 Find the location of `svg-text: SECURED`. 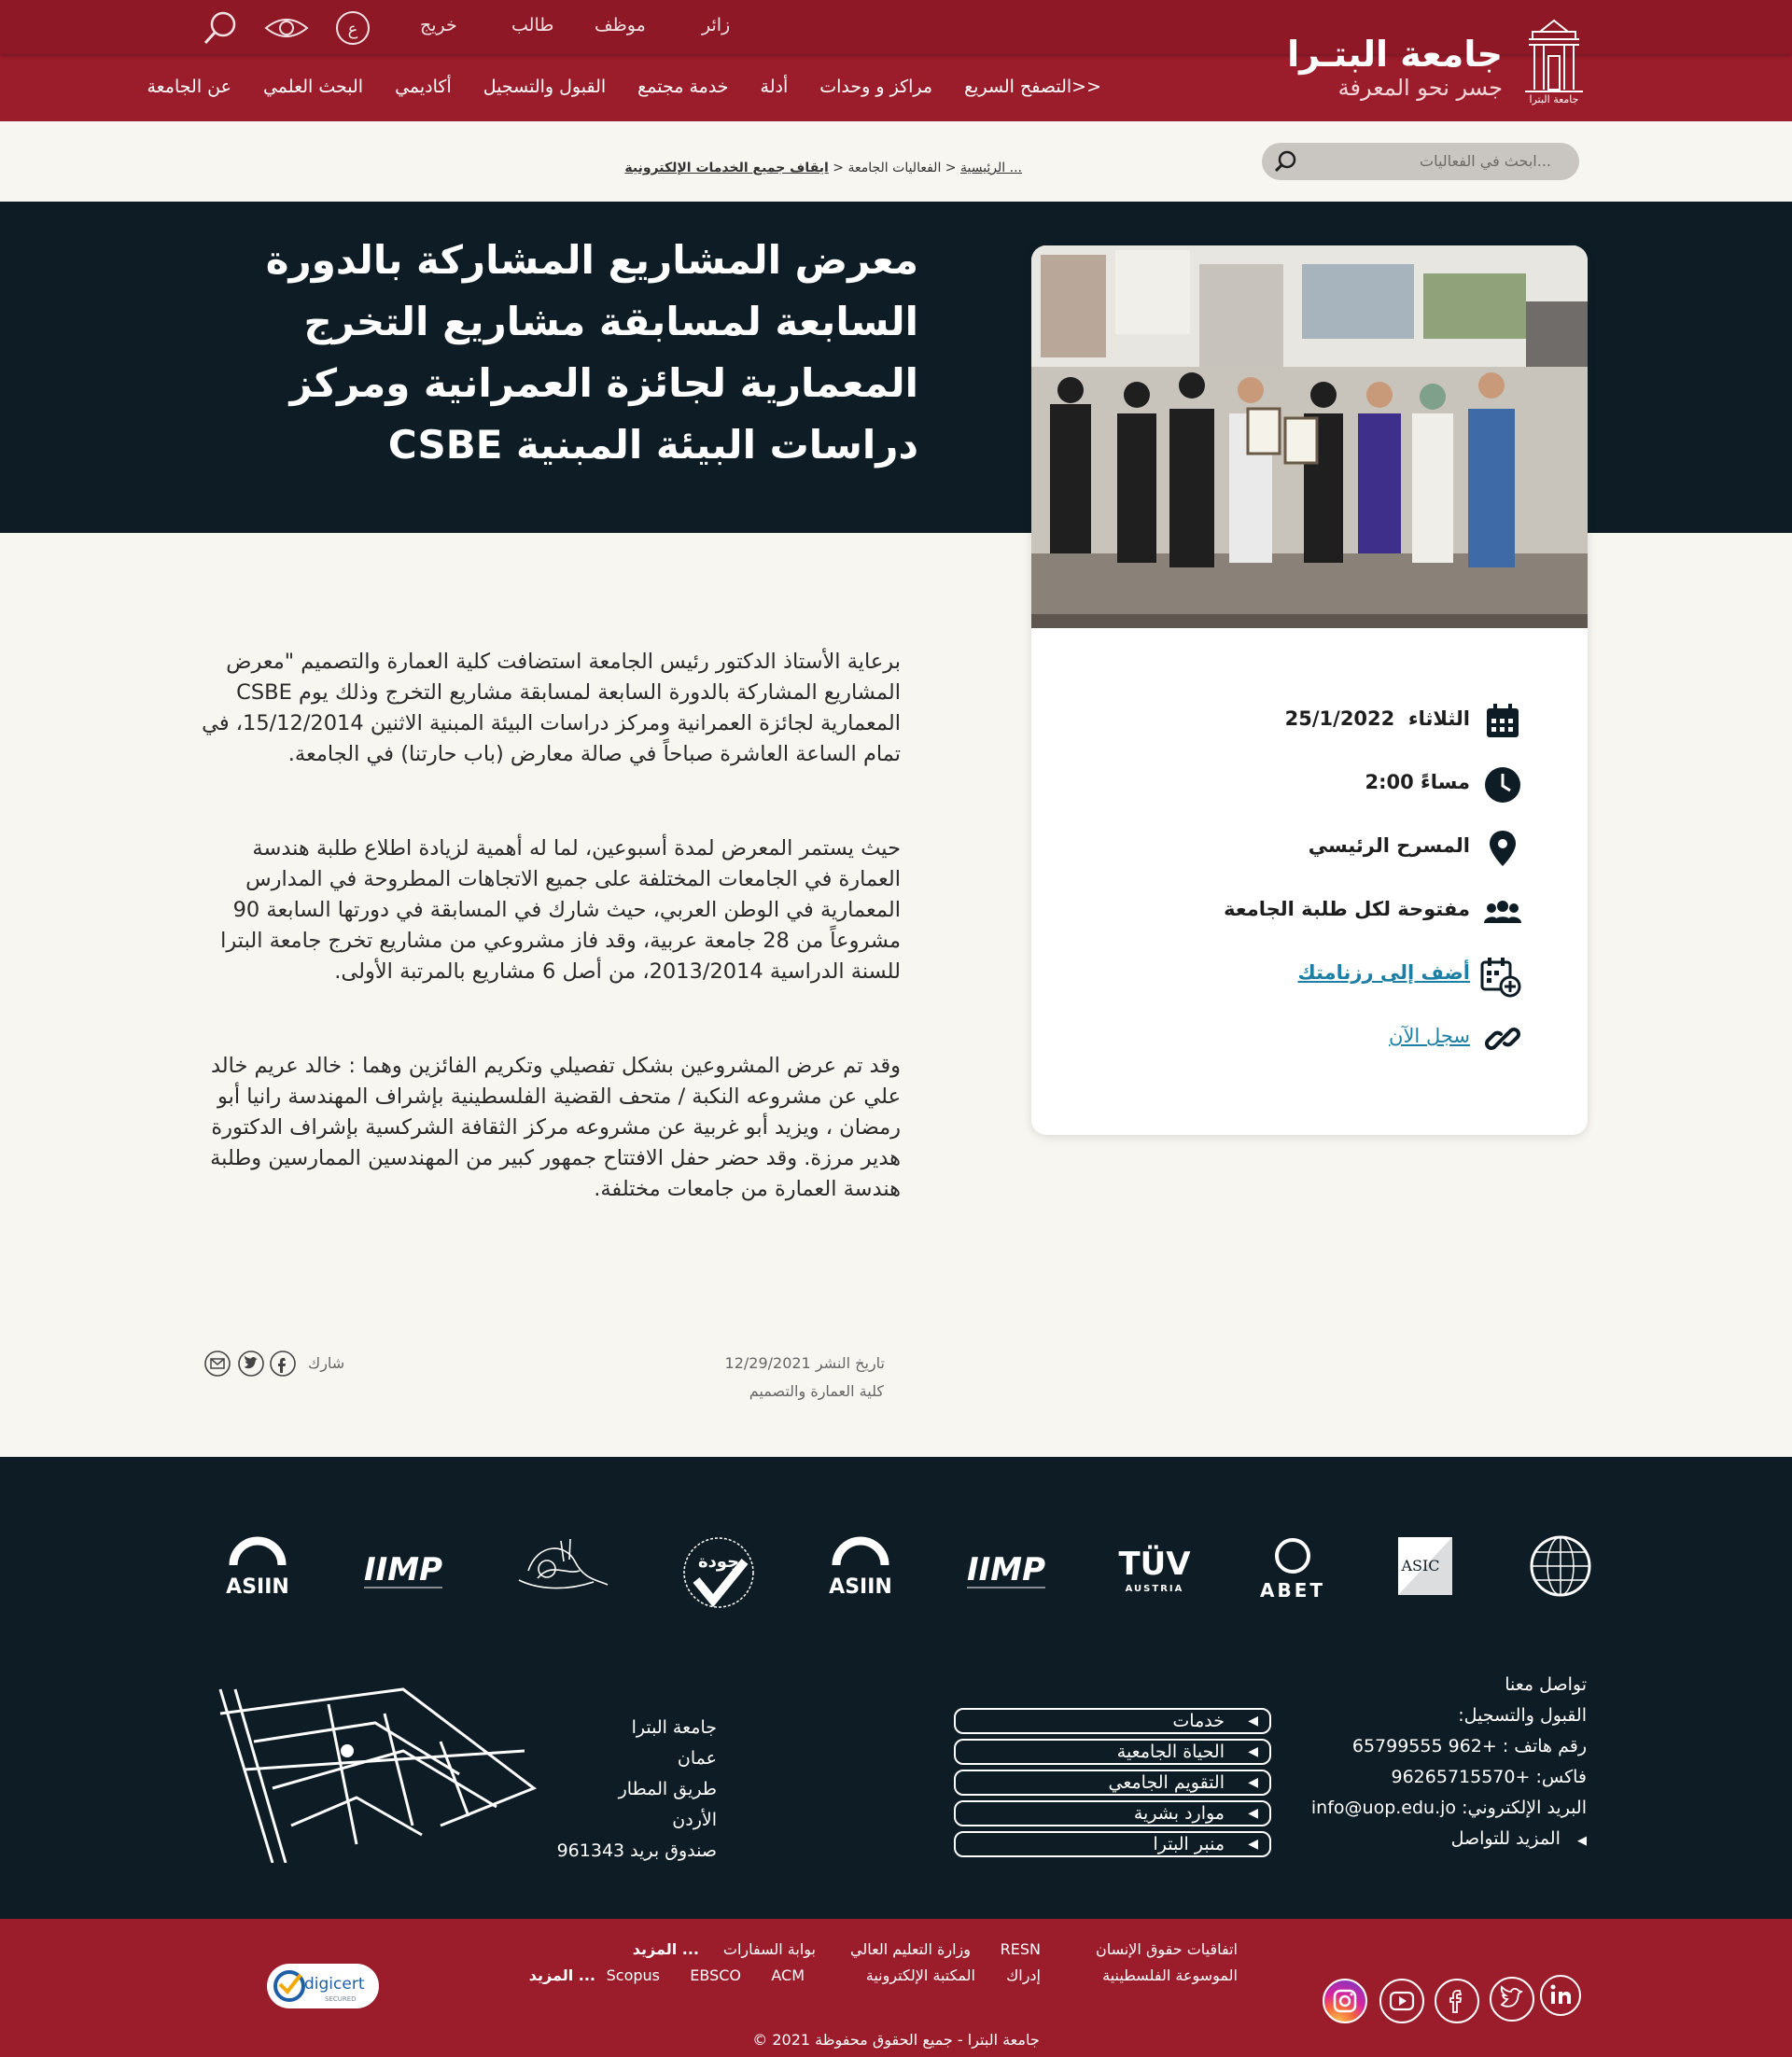

svg-text: SECURED is located at coordinates (341, 1999).